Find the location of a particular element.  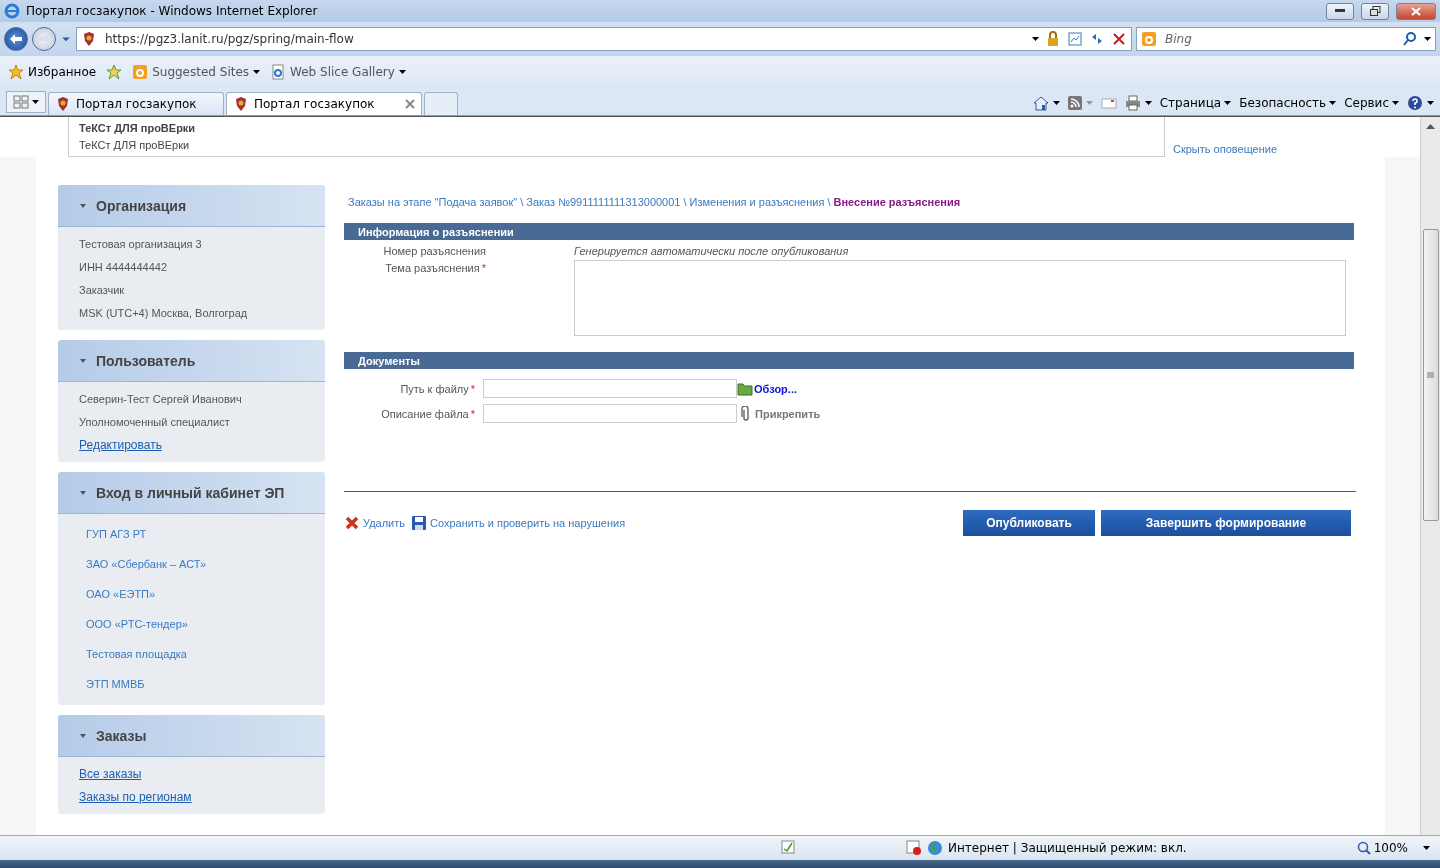

minimize-icon is located at coordinates (1340, 11).